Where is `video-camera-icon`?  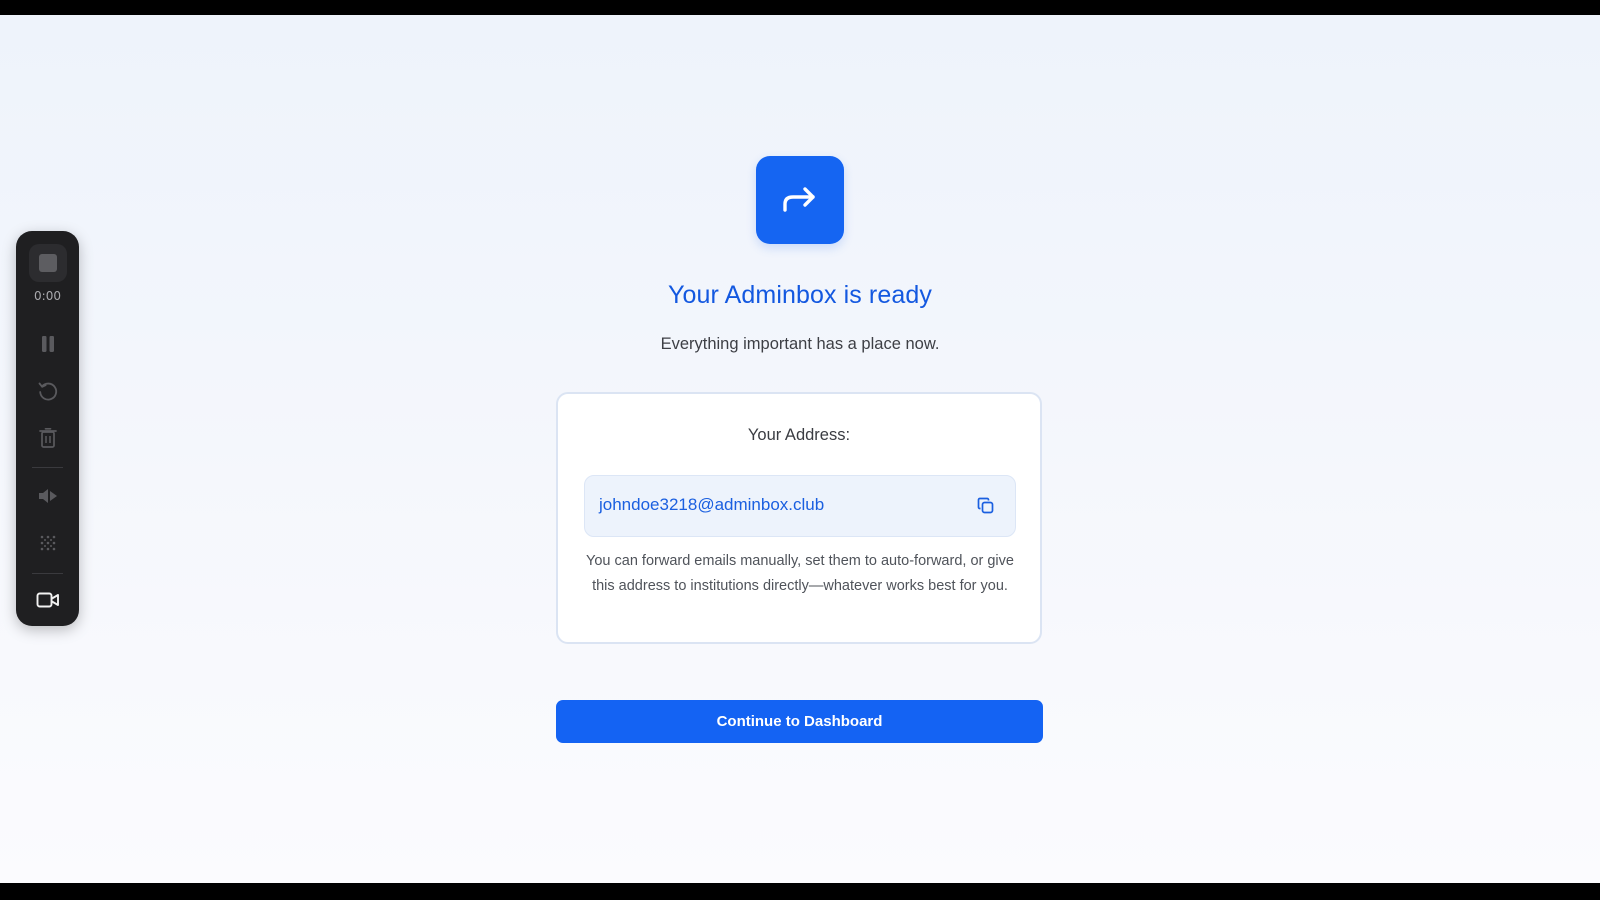 video-camera-icon is located at coordinates (47, 600).